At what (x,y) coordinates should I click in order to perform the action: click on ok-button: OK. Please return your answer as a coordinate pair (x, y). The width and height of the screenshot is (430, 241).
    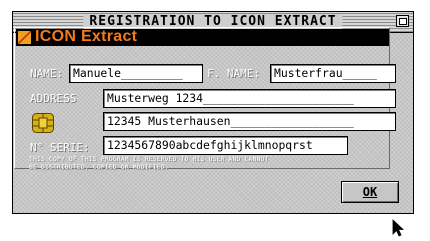
    Looking at the image, I should click on (370, 192).